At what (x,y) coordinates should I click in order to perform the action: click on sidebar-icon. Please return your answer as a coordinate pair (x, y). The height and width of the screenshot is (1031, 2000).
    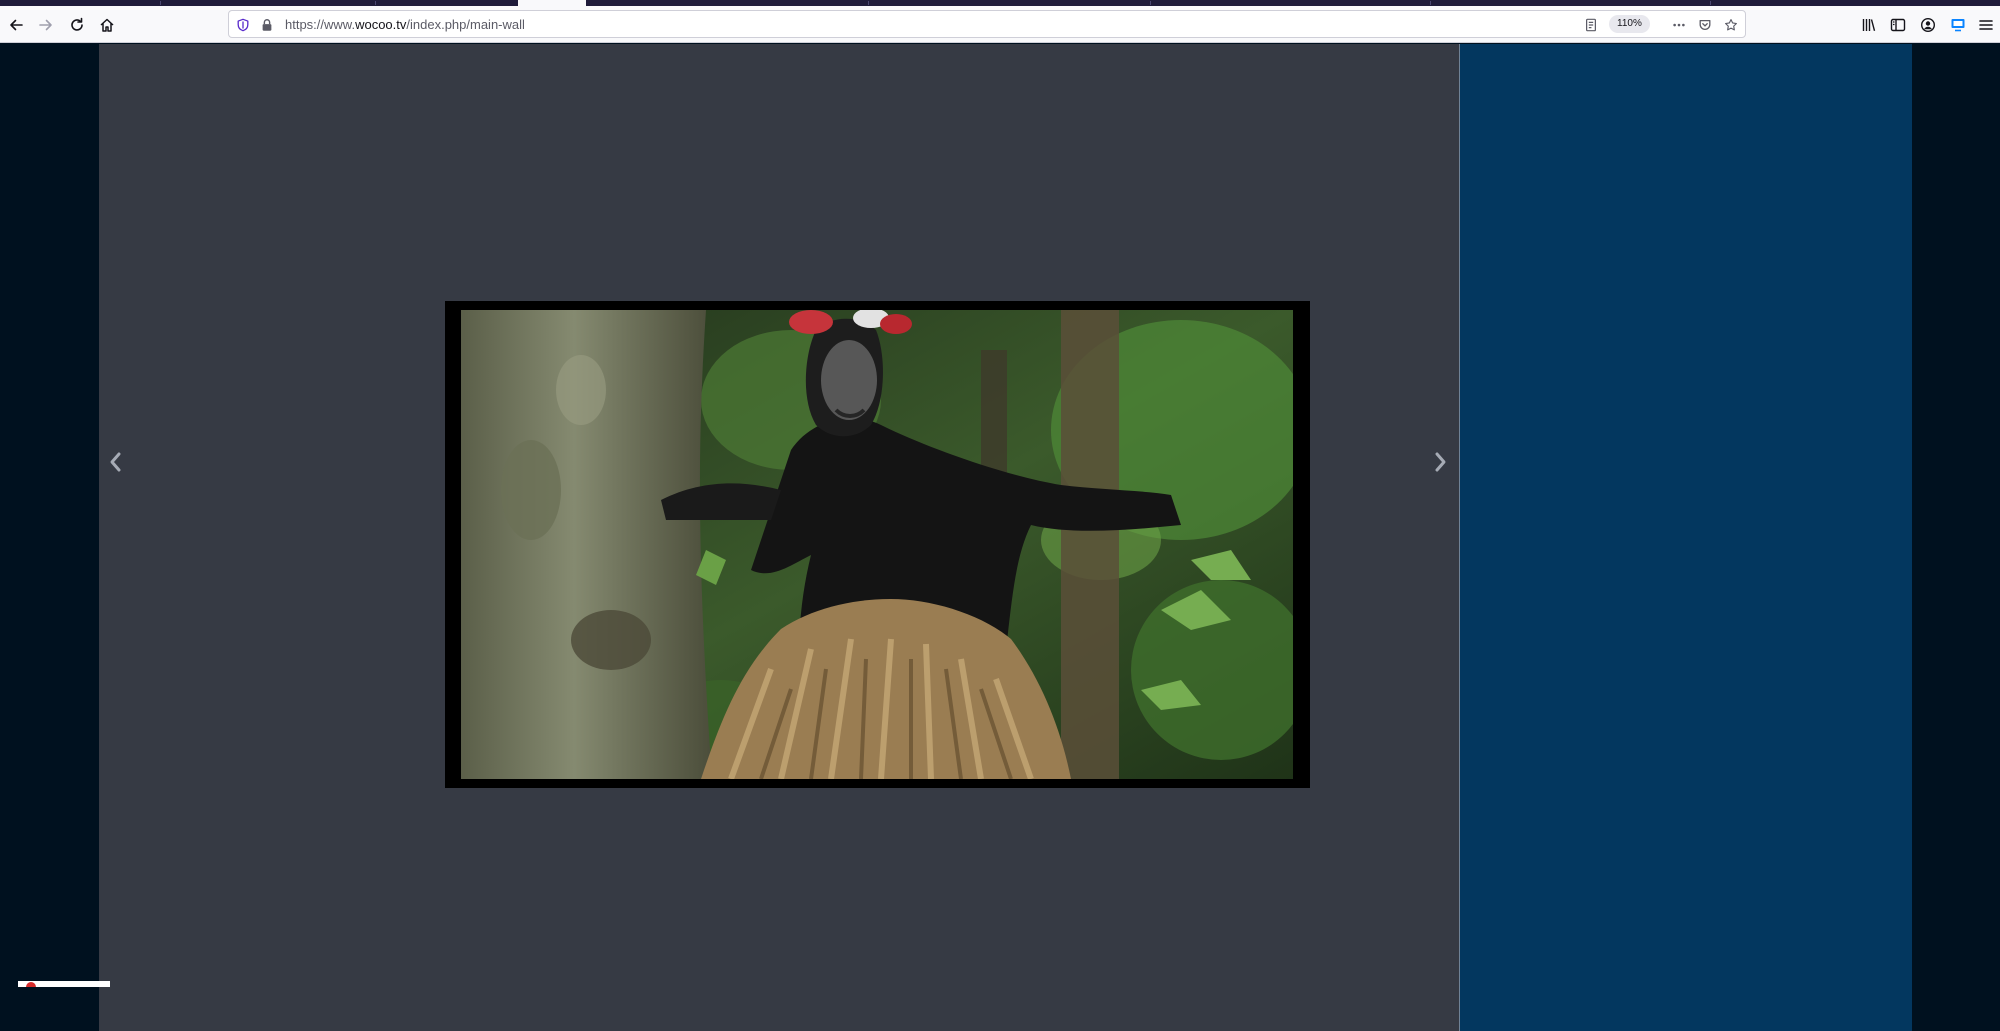
    Looking at the image, I should click on (1898, 25).